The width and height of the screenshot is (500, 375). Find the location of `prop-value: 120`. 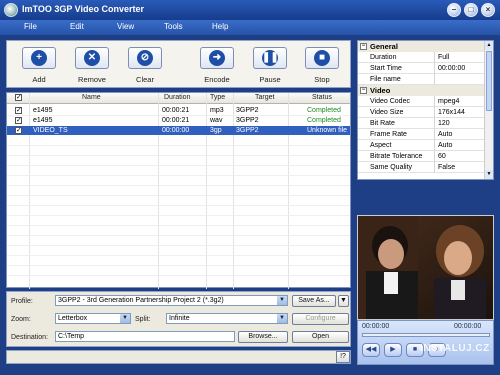

prop-value: 120 is located at coordinates (442, 123).